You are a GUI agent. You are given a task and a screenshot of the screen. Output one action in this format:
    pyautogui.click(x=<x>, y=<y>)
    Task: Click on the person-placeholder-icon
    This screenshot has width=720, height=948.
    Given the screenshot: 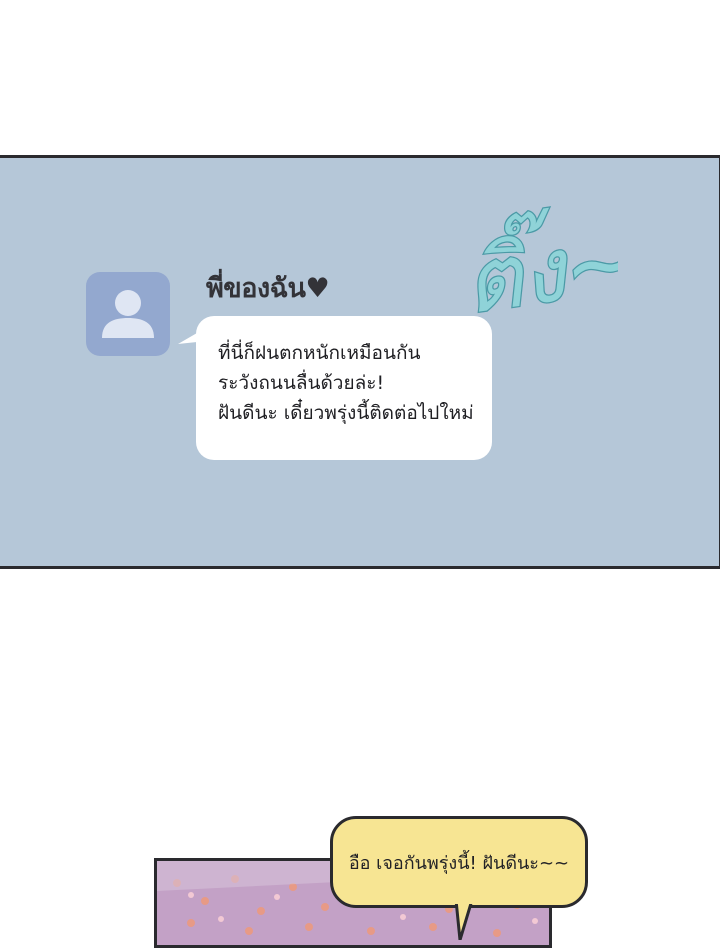 What is the action you would take?
    pyautogui.click(x=128, y=314)
    